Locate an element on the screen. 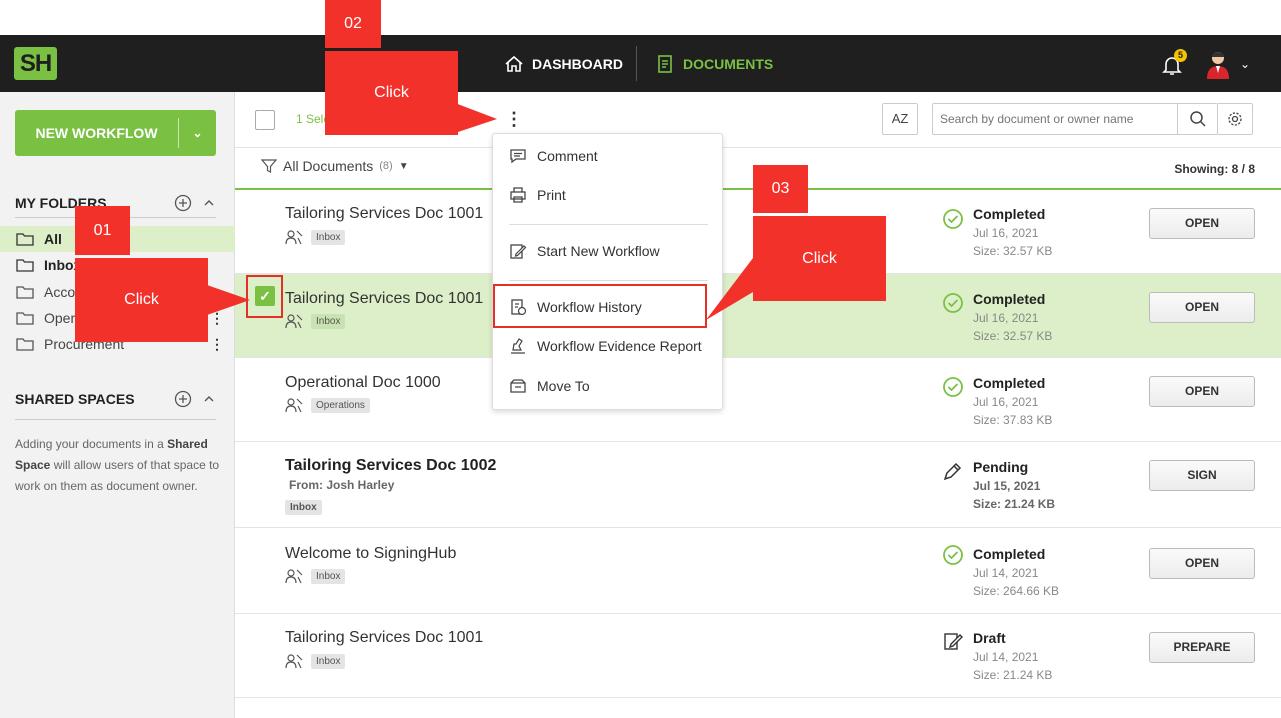 The image size is (1281, 718). new-workflow-label: NEW WORKFLOW is located at coordinates (96, 133).